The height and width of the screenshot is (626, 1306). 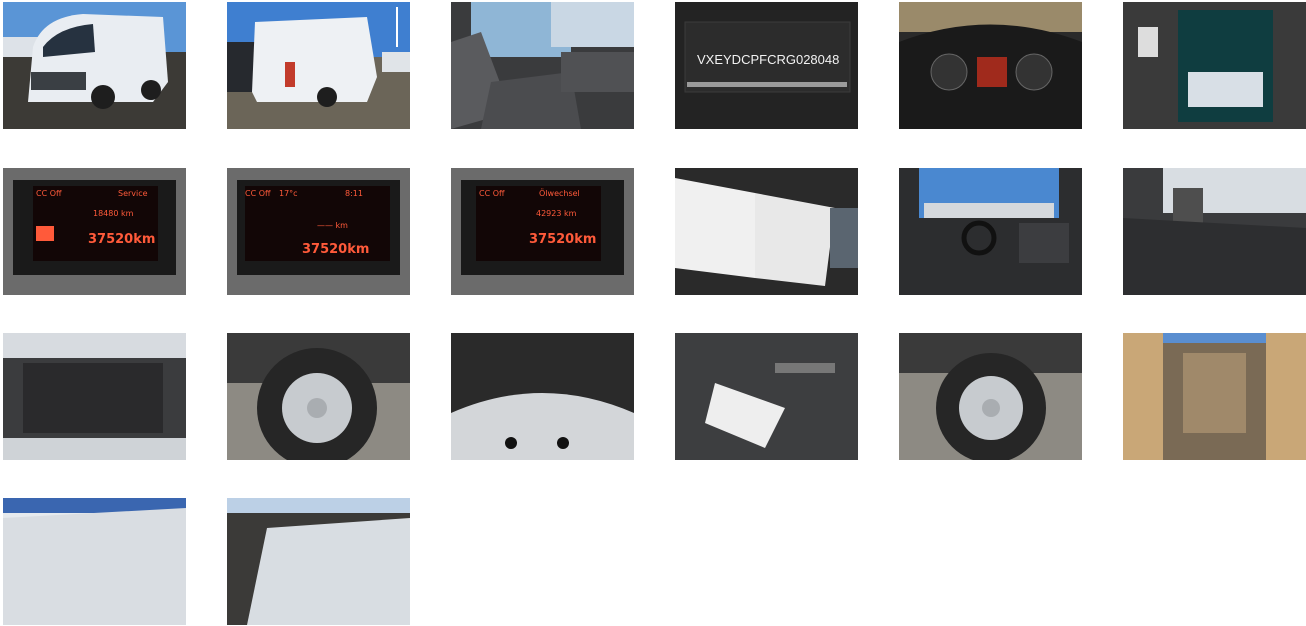 I want to click on photo-roof-rear, so click(x=318, y=561).